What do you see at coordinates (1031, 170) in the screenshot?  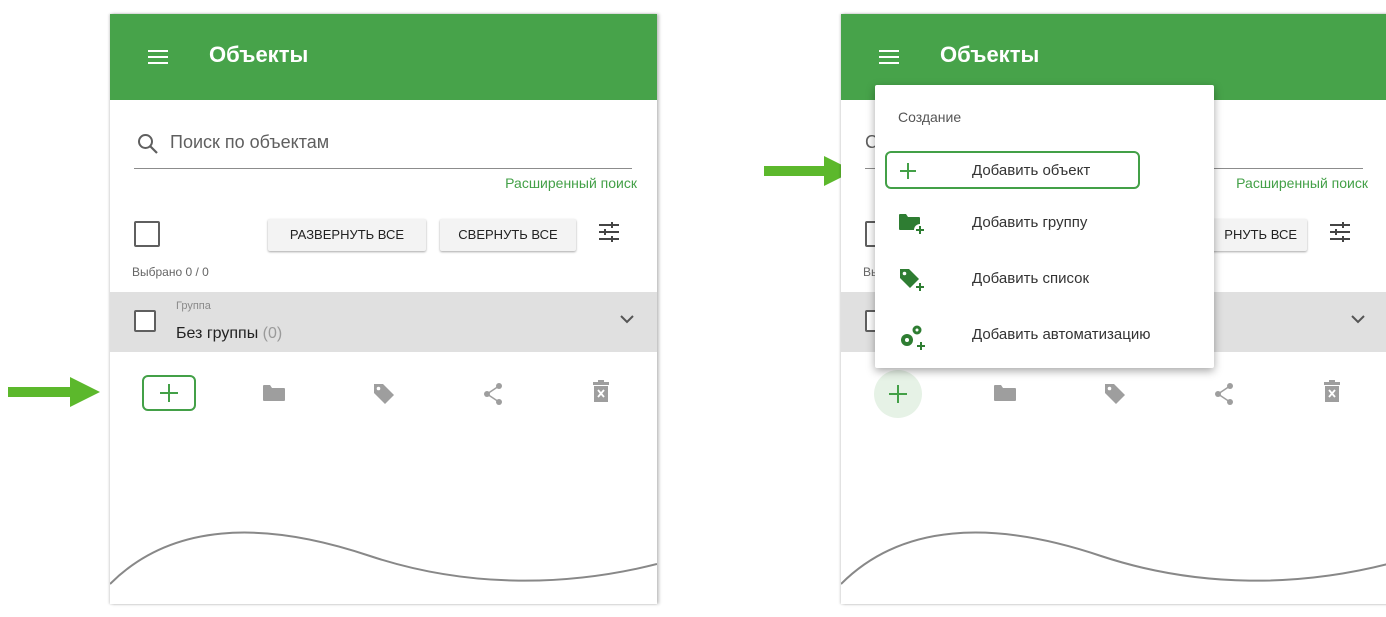 I see `menu-item-label: Добавить объект` at bounding box center [1031, 170].